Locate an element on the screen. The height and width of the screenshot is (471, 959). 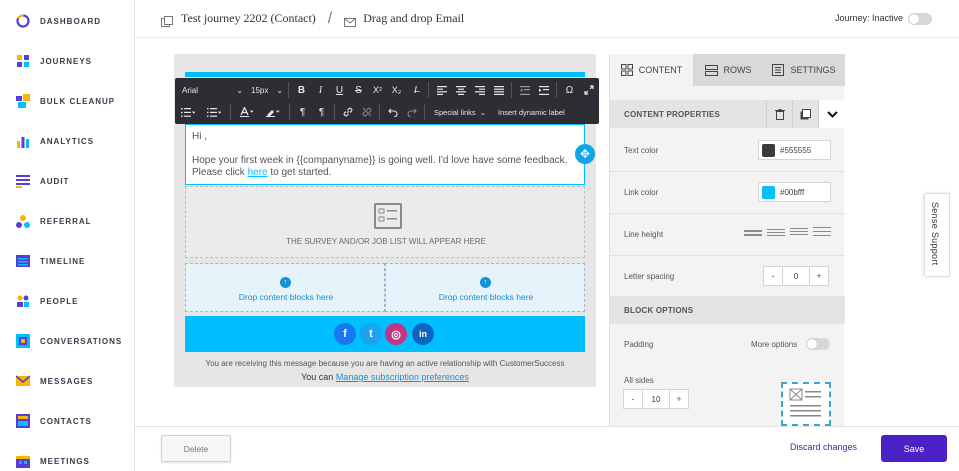
text-color-swatch is located at coordinates (768, 150).